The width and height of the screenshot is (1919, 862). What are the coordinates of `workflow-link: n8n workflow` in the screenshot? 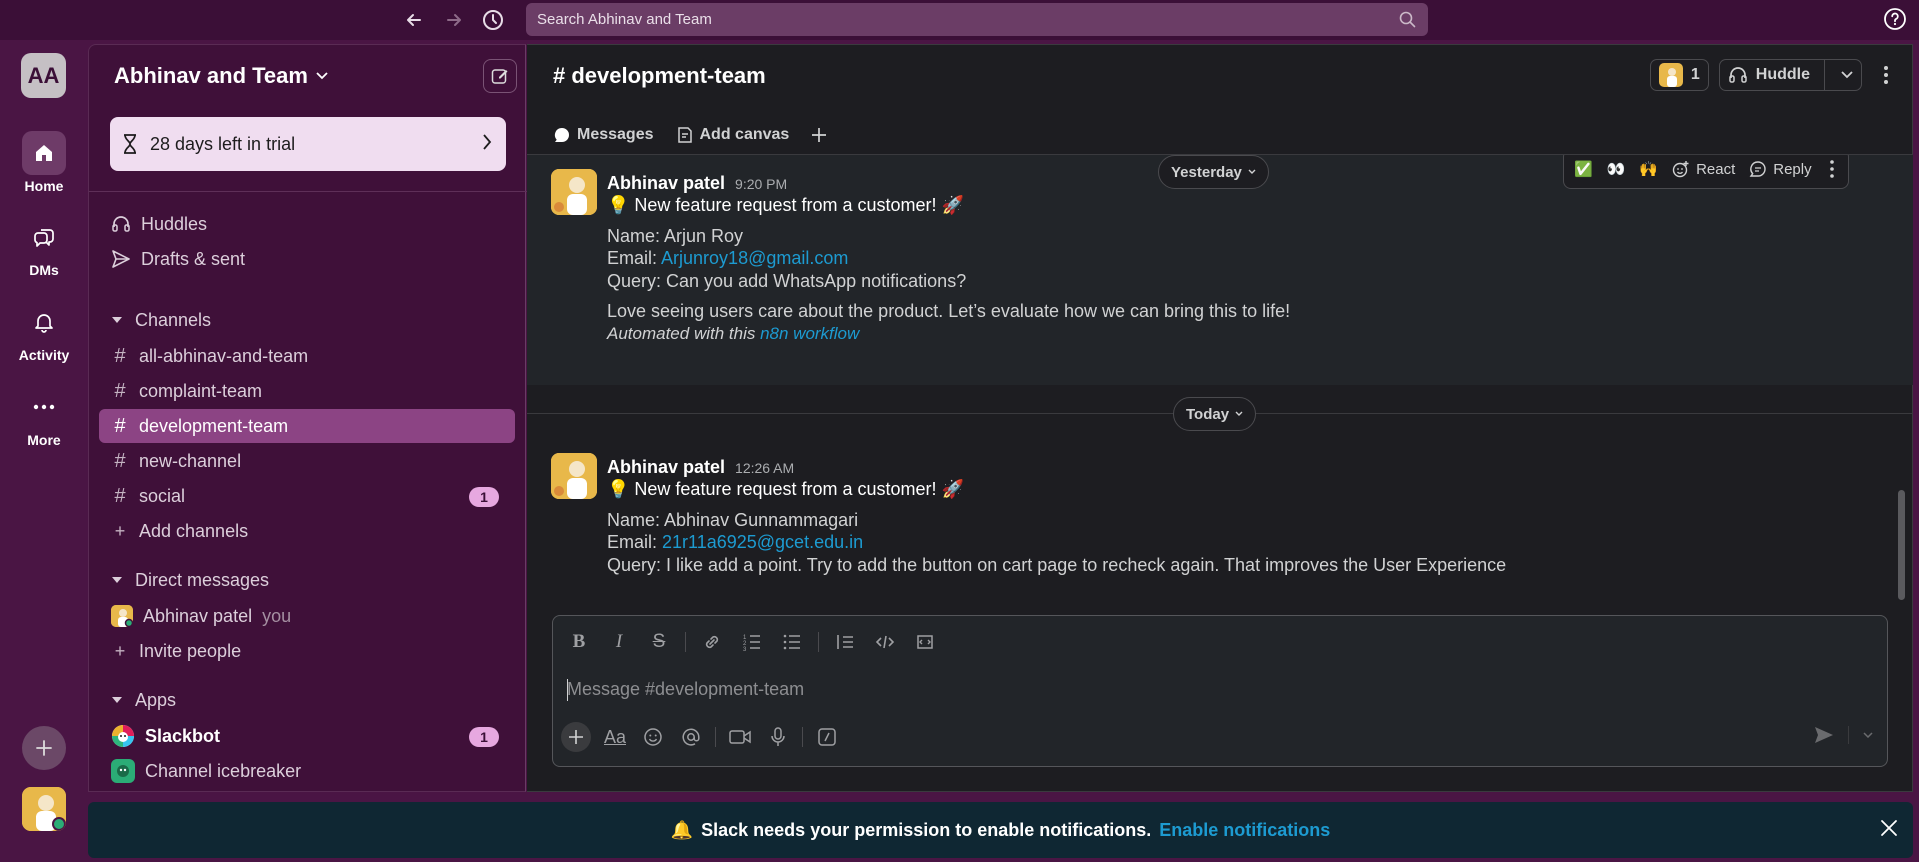 It's located at (809, 333).